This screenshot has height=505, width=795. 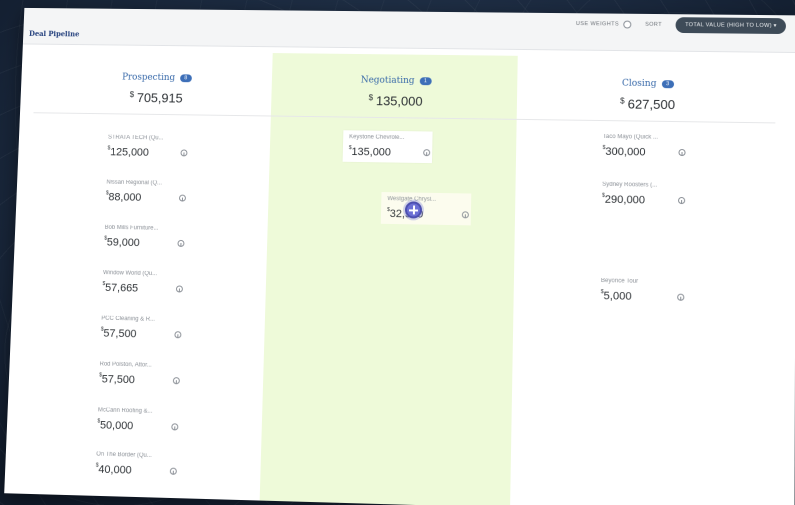 I want to click on column-header-negotiating: Negotiating 1 $135,000, so click(x=396, y=89).